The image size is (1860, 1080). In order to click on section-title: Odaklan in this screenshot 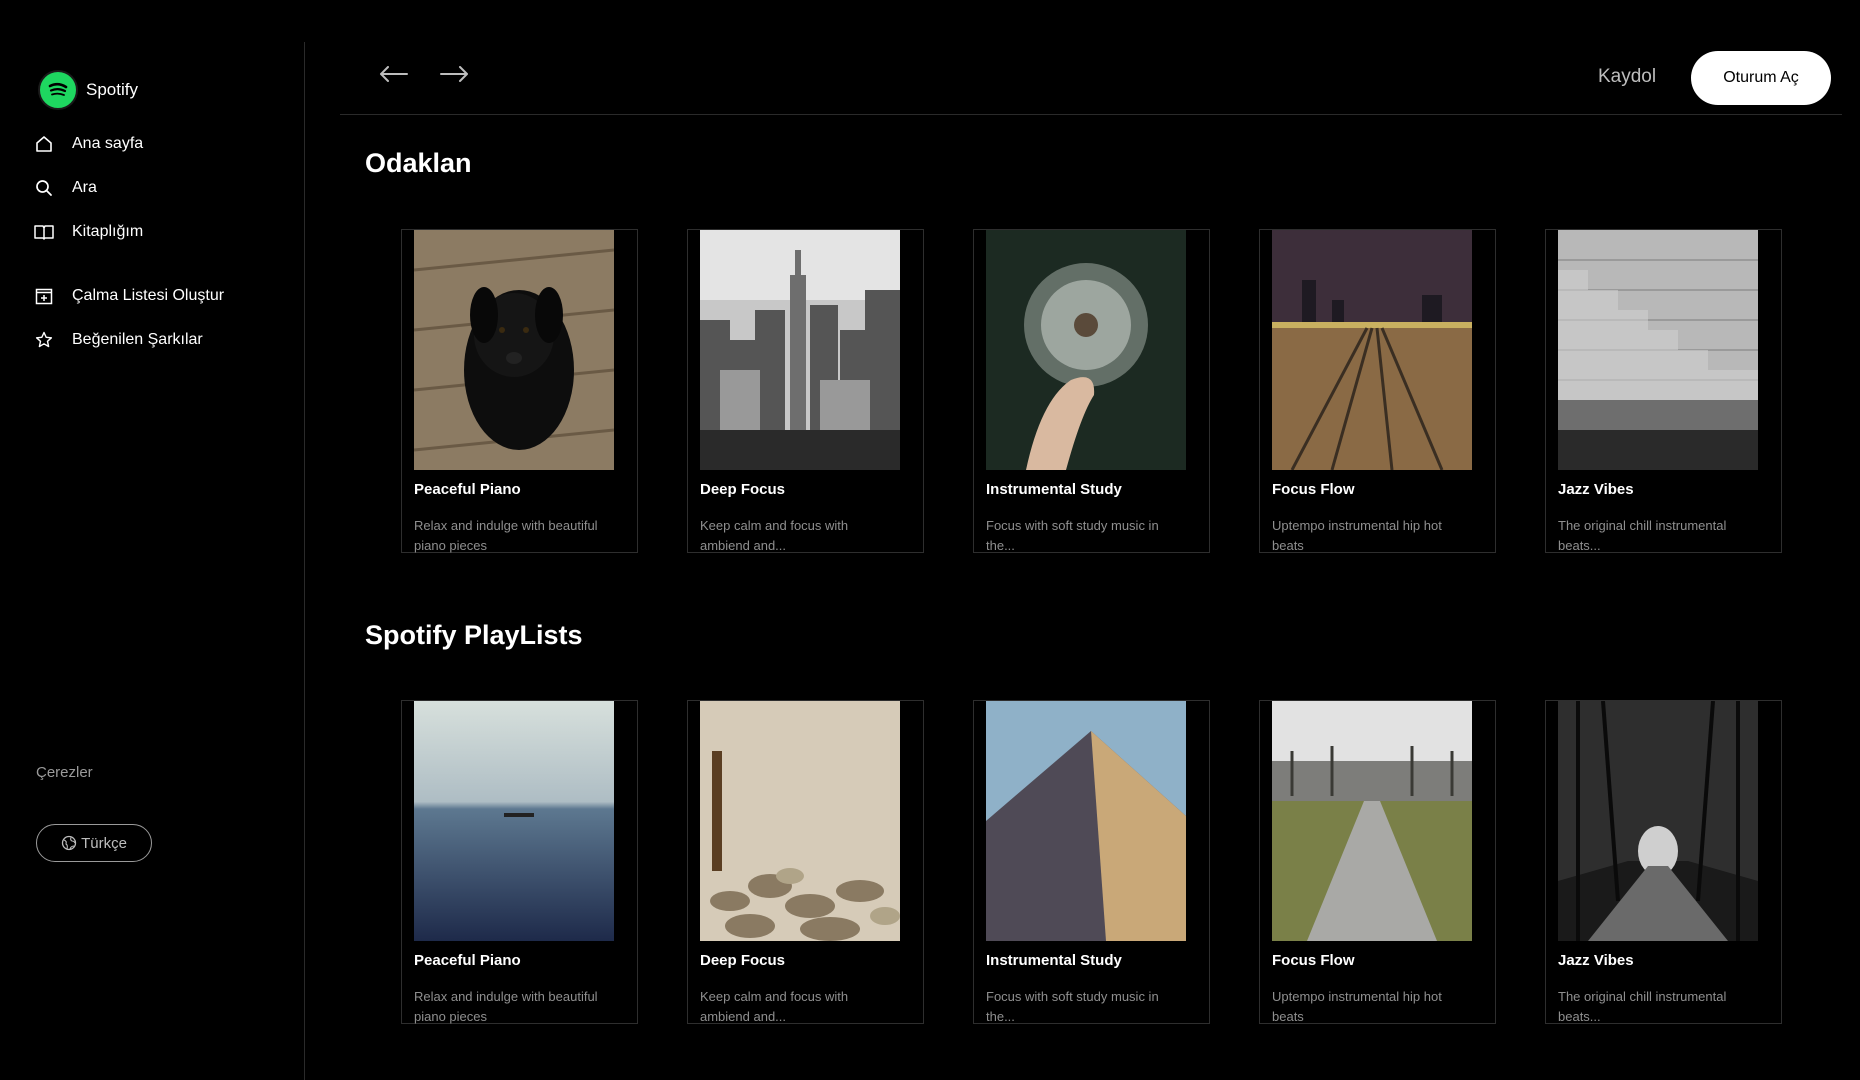, I will do `click(418, 163)`.